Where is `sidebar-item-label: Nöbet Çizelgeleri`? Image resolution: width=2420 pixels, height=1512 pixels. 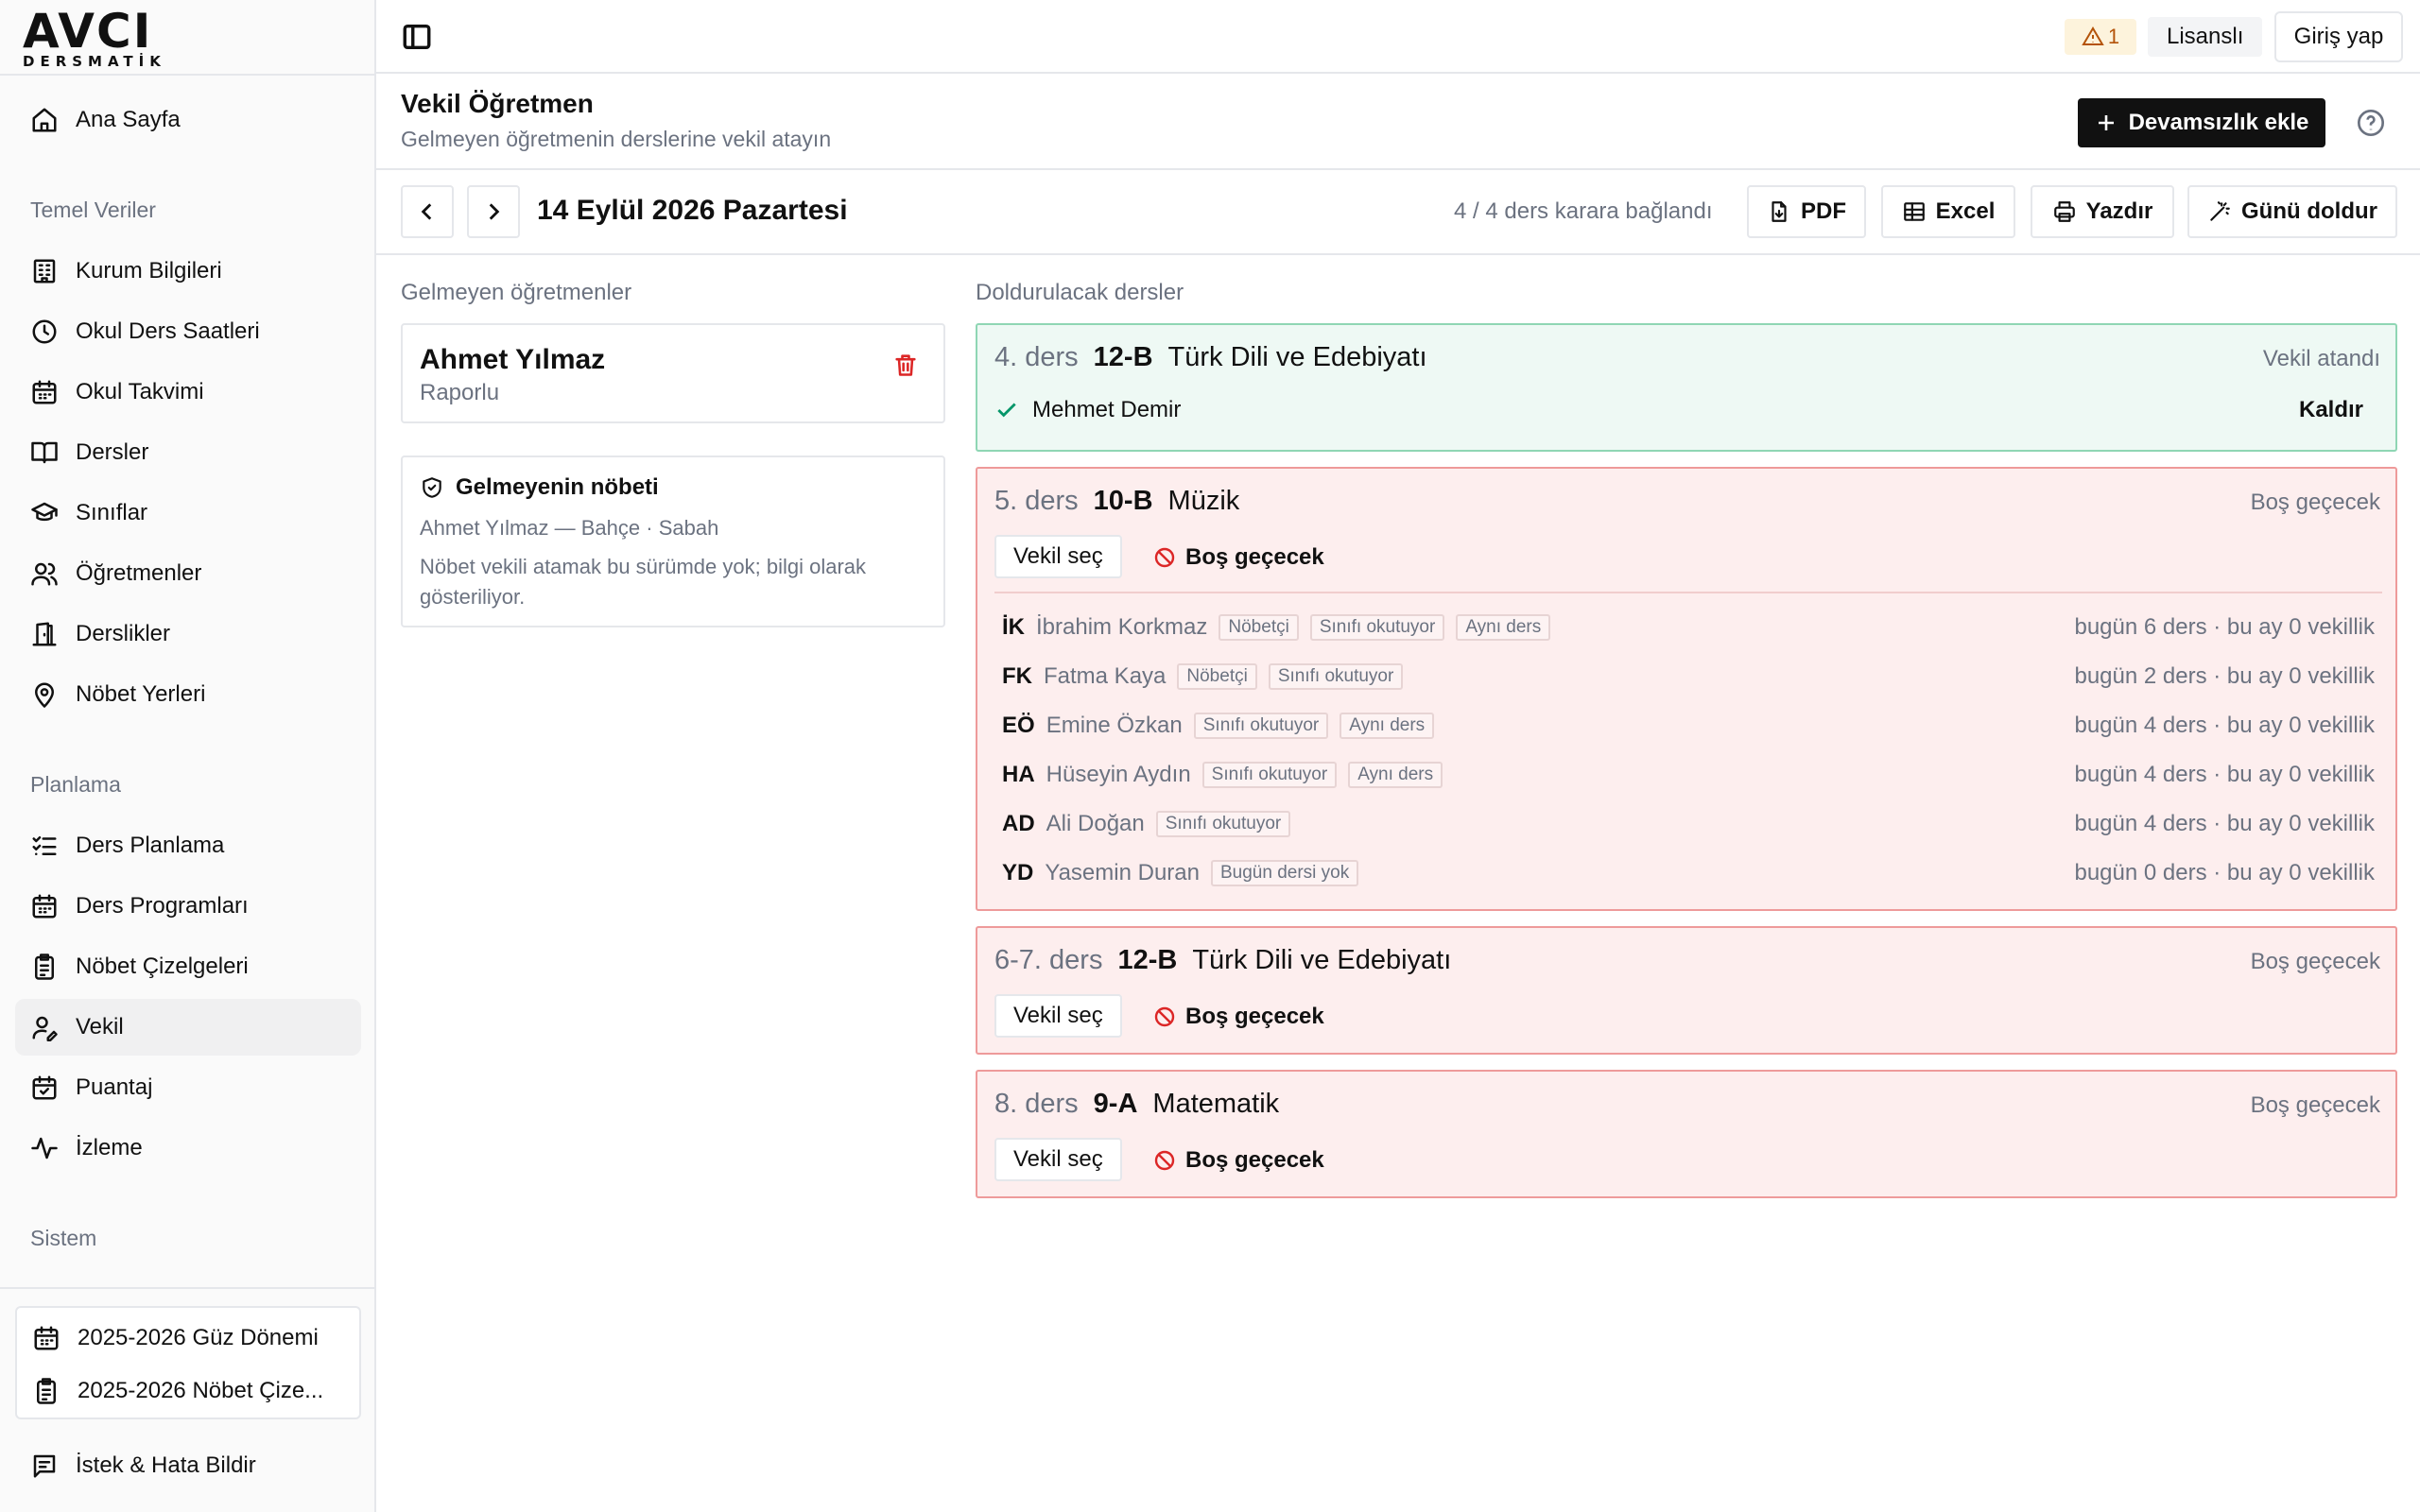
sidebar-item-label: Nöbet Çizelgeleri is located at coordinates (162, 966).